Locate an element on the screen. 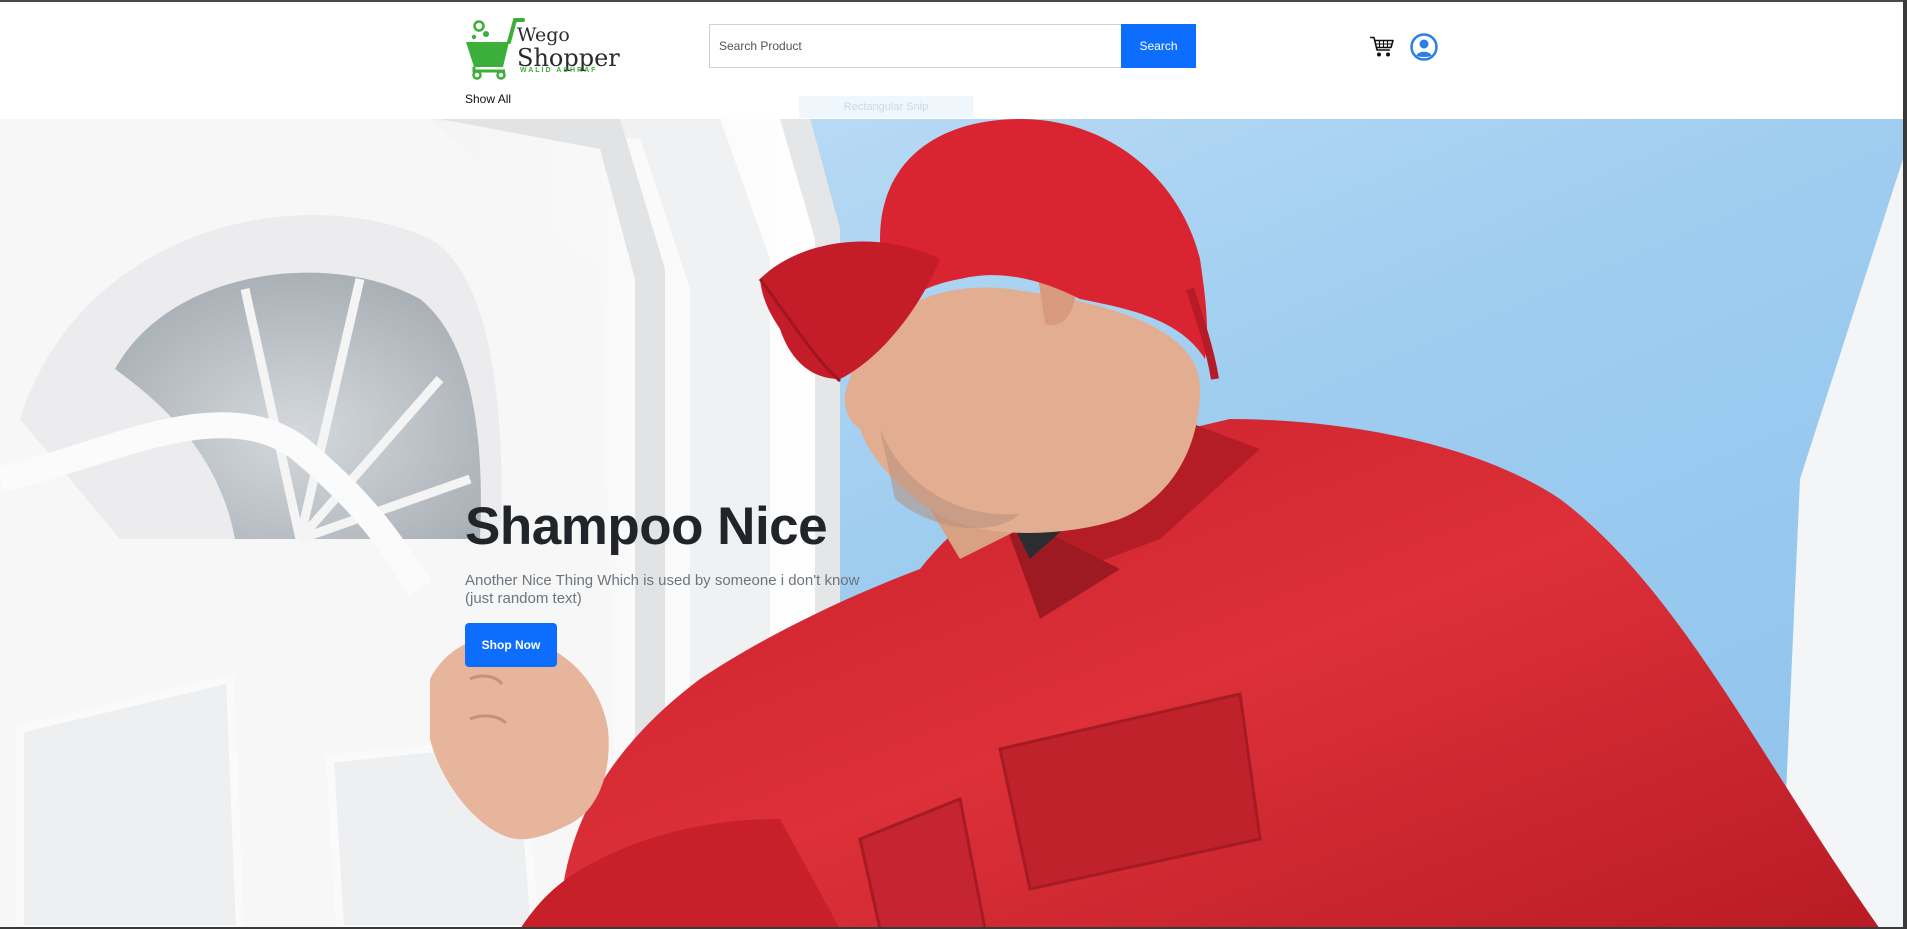 The height and width of the screenshot is (929, 1907). cart-icon is located at coordinates (1382, 47).